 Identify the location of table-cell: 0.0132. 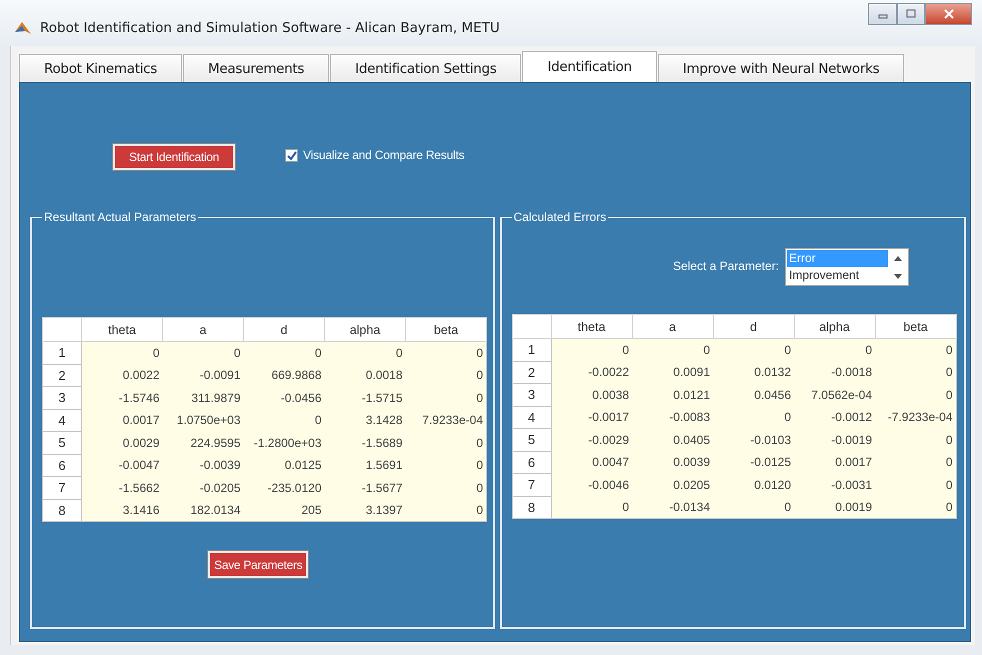
(753, 372).